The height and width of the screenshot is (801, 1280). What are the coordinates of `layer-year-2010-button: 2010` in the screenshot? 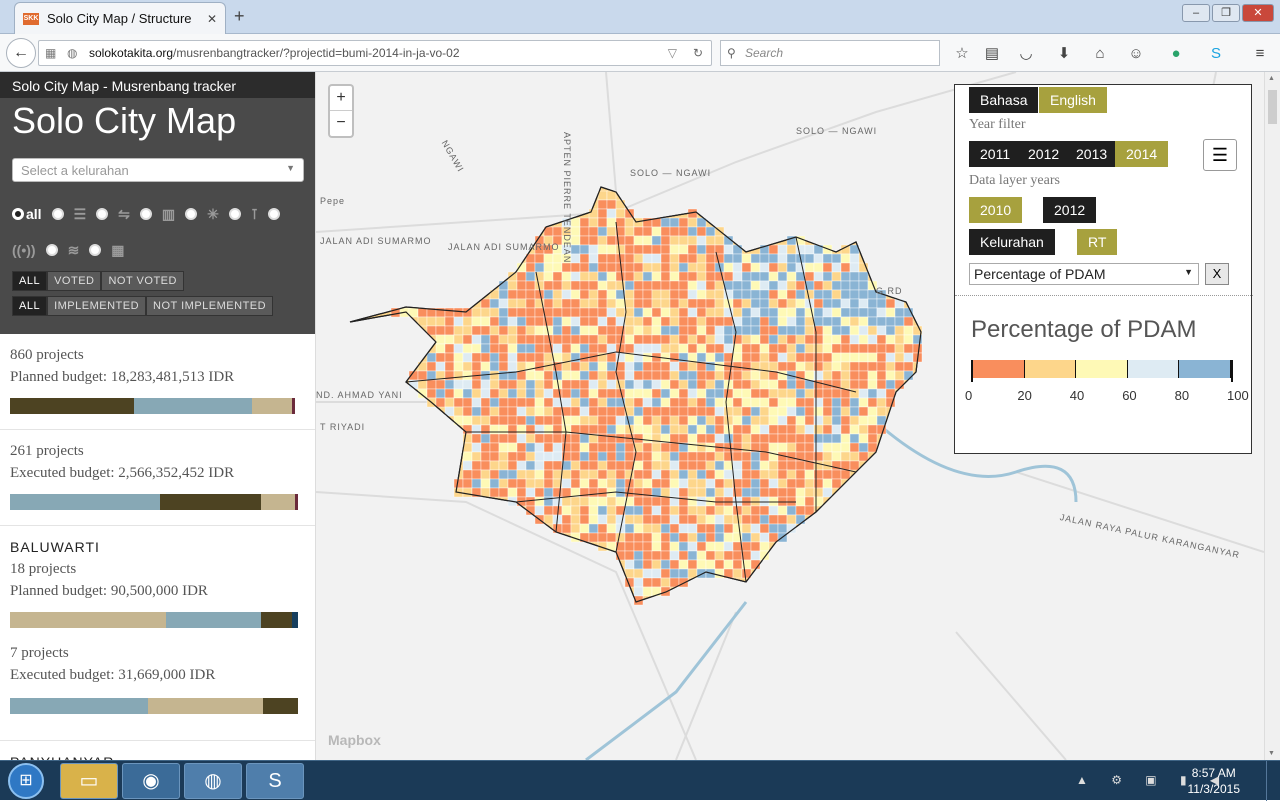 It's located at (996, 210).